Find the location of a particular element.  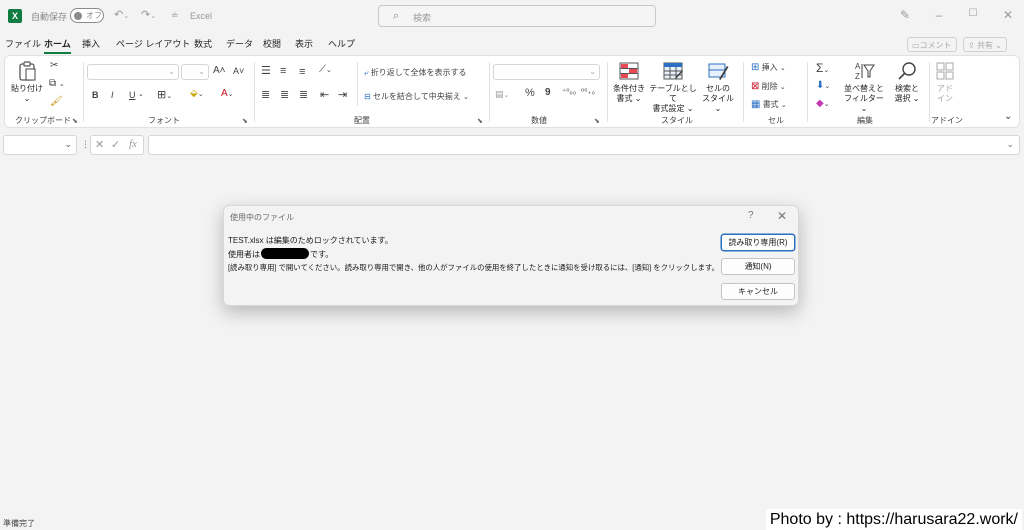

format-as-table-label-2: 書式設定 is located at coordinates (668, 108).